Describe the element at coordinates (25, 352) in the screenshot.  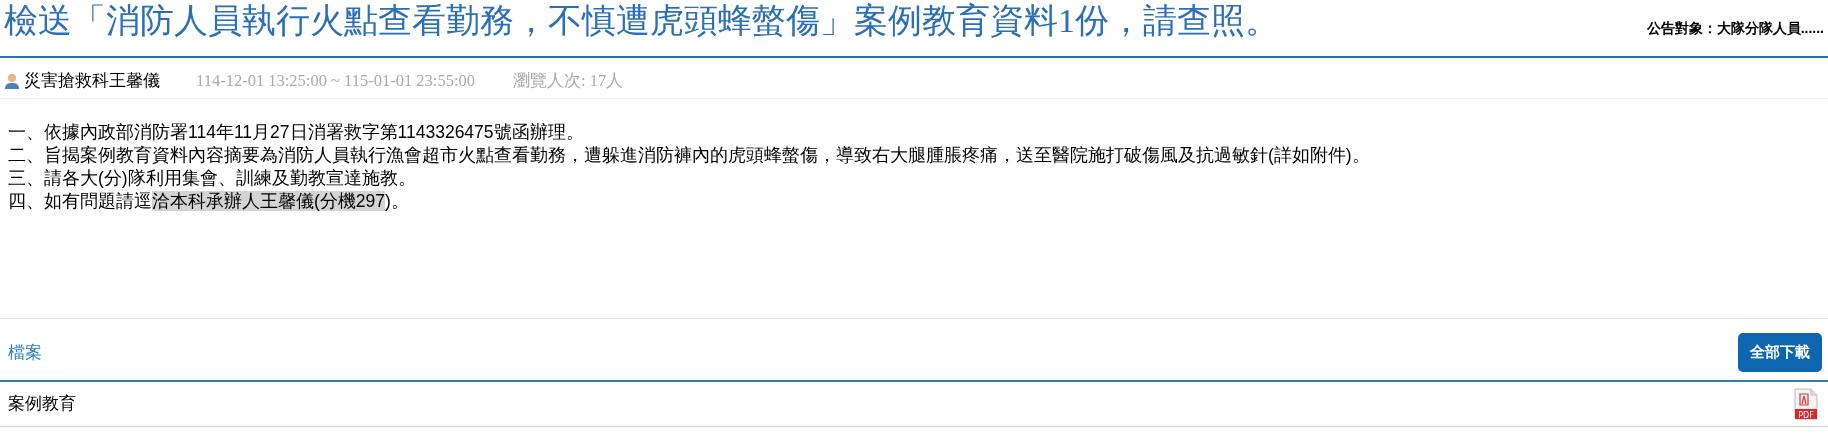
I see `section-heading: 檔案` at that location.